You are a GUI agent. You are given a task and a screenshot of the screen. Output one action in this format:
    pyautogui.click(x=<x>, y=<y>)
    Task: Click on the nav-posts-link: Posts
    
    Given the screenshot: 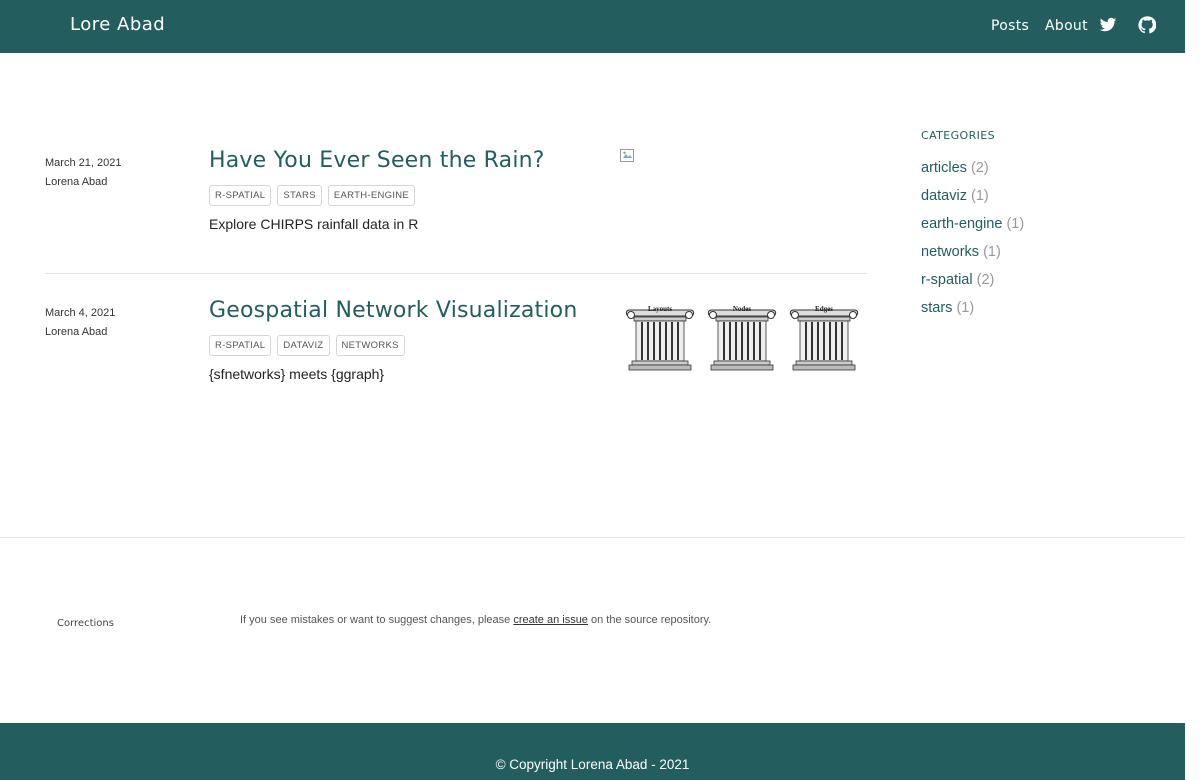 What is the action you would take?
    pyautogui.click(x=1010, y=26)
    